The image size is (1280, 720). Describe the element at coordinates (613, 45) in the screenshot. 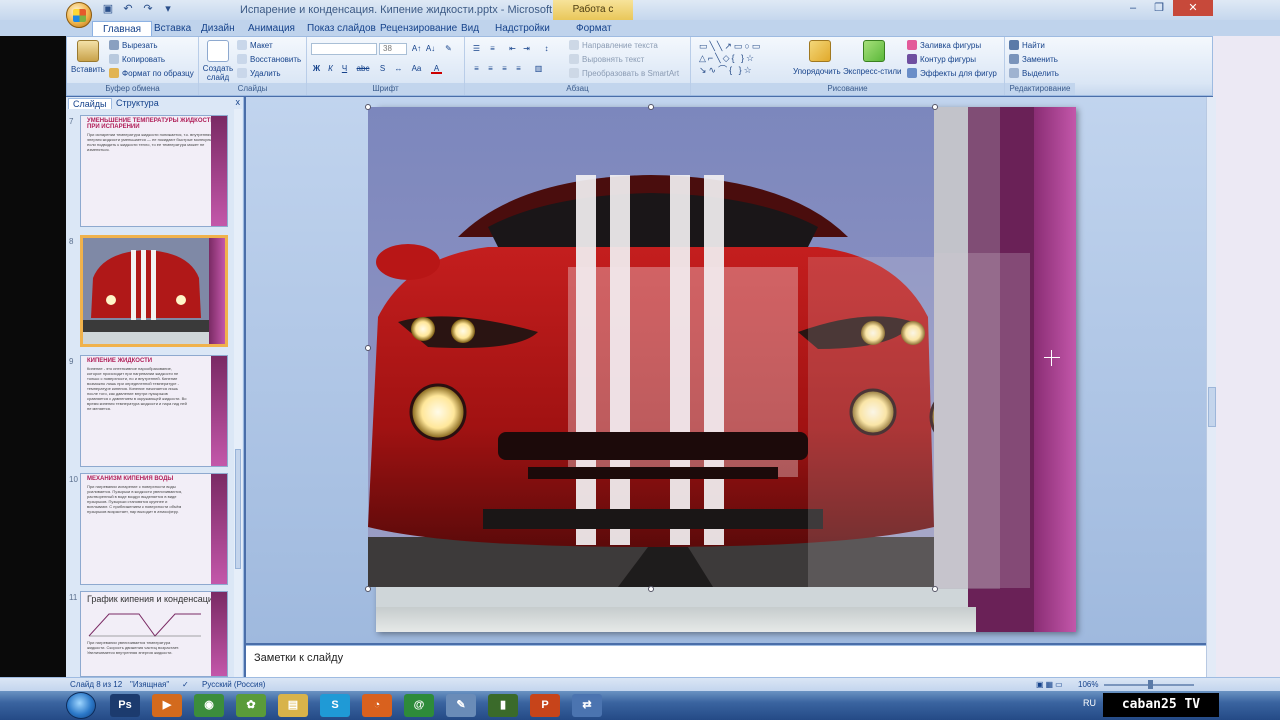

I see `text-direction-button: Направление текста` at that location.